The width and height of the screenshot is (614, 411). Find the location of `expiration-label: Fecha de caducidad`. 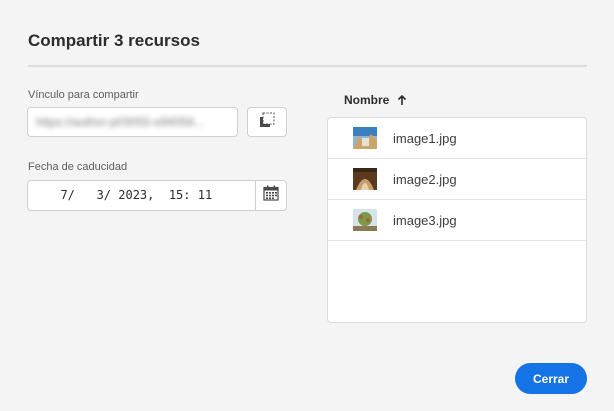

expiration-label: Fecha de caducidad is located at coordinates (78, 167).